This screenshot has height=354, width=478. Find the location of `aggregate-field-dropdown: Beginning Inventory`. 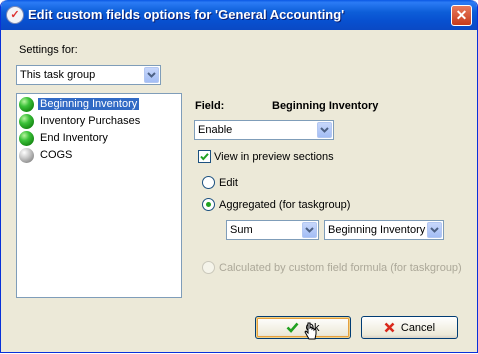

aggregate-field-dropdown: Beginning Inventory is located at coordinates (384, 230).